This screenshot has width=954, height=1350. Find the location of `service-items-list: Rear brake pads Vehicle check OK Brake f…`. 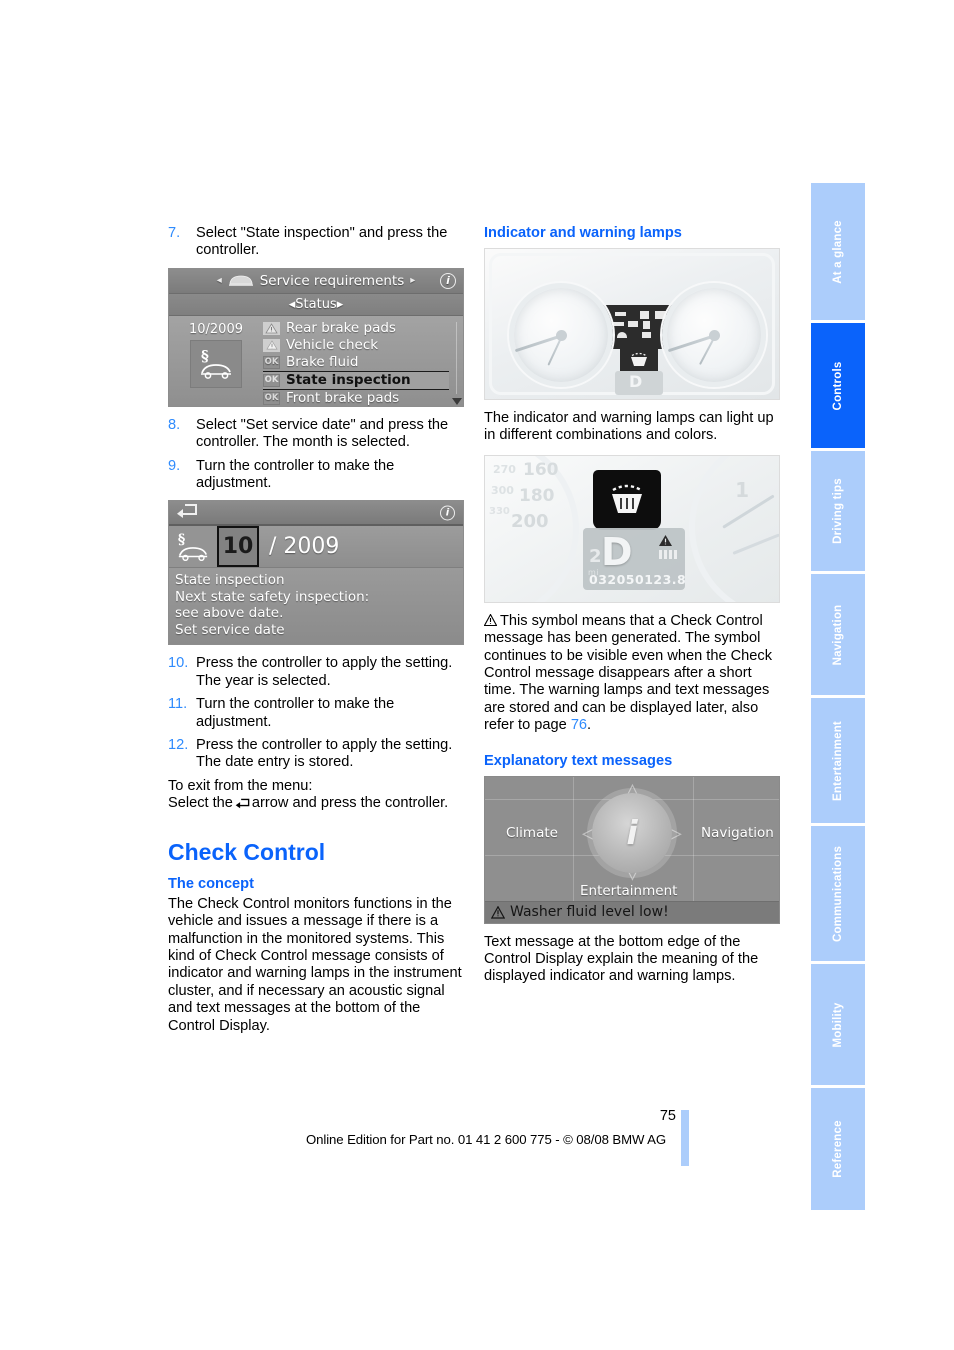

service-items-list: Rear brake pads Vehicle check OK Brake f… is located at coordinates (363, 363).